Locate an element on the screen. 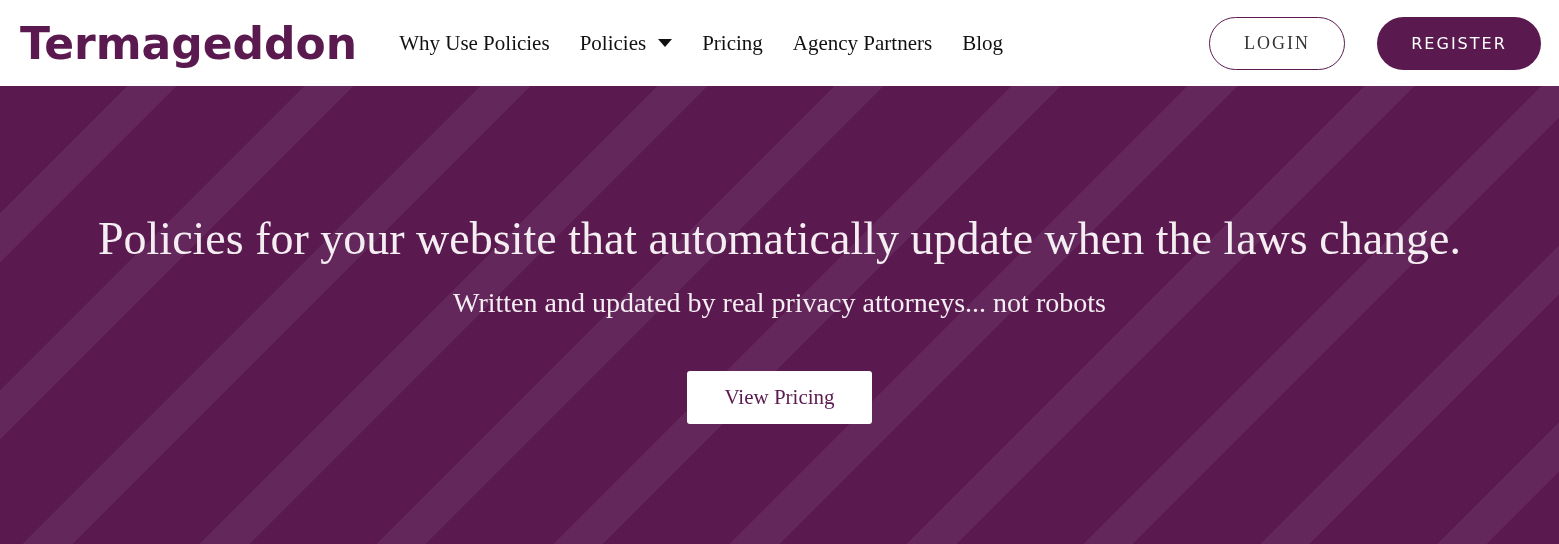 The image size is (1559, 544). nav-link: Agency Partners is located at coordinates (862, 43).